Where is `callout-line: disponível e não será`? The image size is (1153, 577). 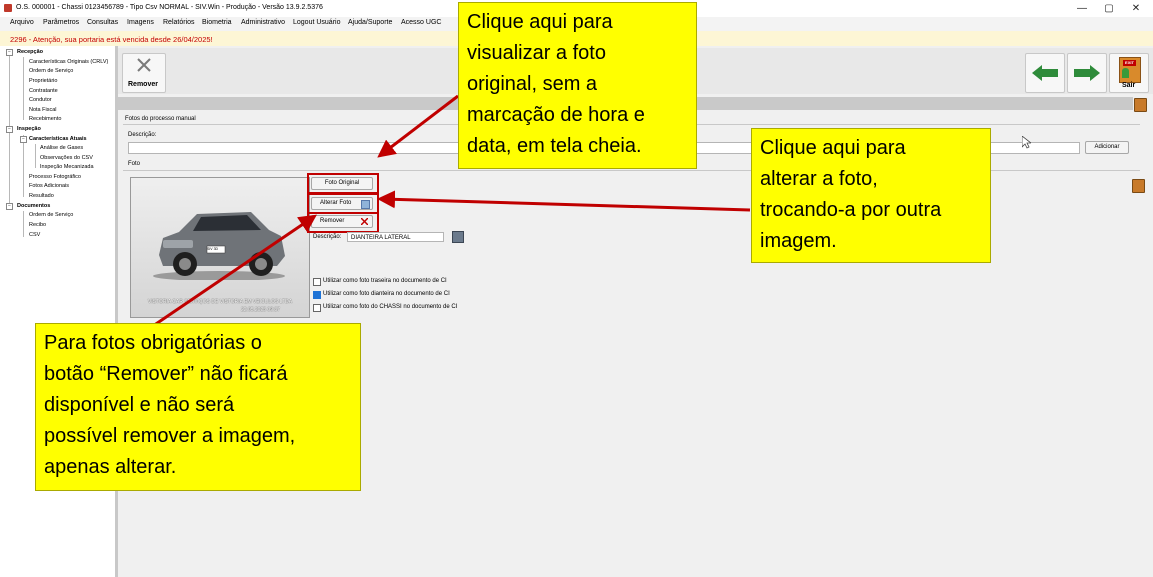
callout-line: disponível e não será is located at coordinates (139, 405).